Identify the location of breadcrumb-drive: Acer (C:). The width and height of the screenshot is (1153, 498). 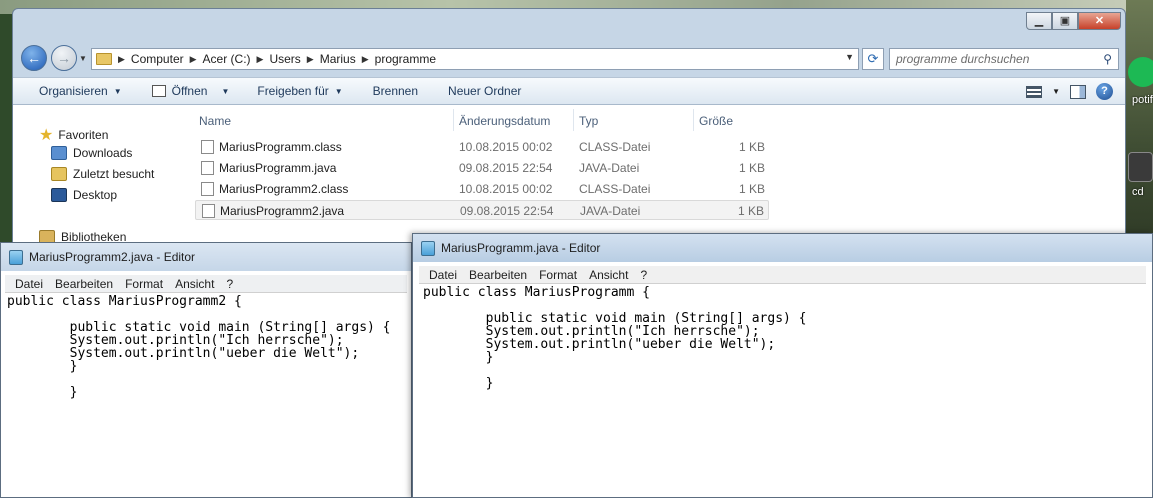
(227, 59).